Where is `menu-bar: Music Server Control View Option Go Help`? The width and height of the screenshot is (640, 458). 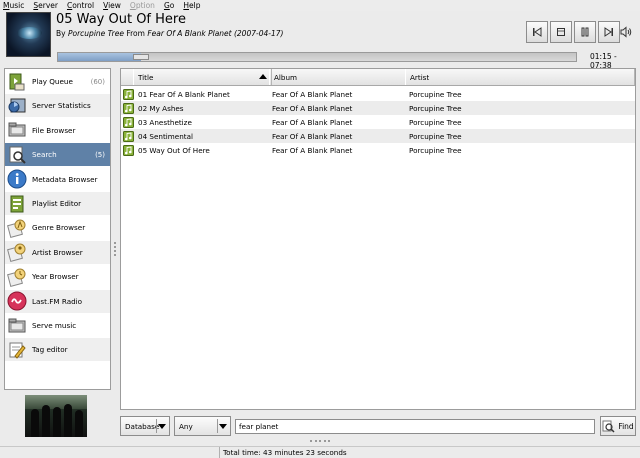 menu-bar: Music Server Control View Option Go Help is located at coordinates (320, 5).